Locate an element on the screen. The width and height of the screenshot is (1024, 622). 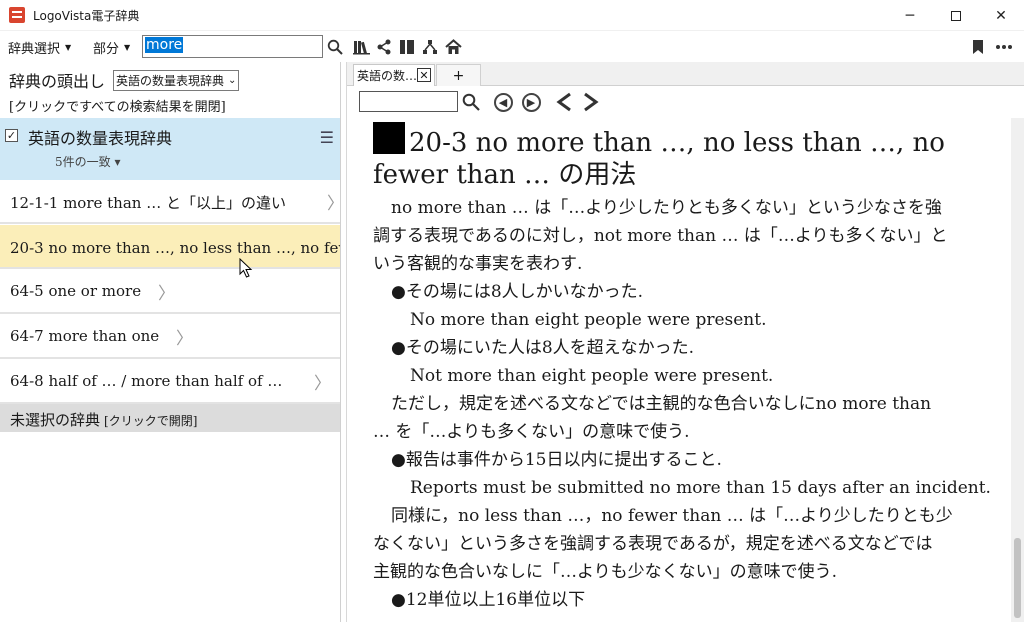
paragraph-line: 主観的な色合いなしに「…よりも少なくない」の意味で使う. is located at coordinates (605, 572).